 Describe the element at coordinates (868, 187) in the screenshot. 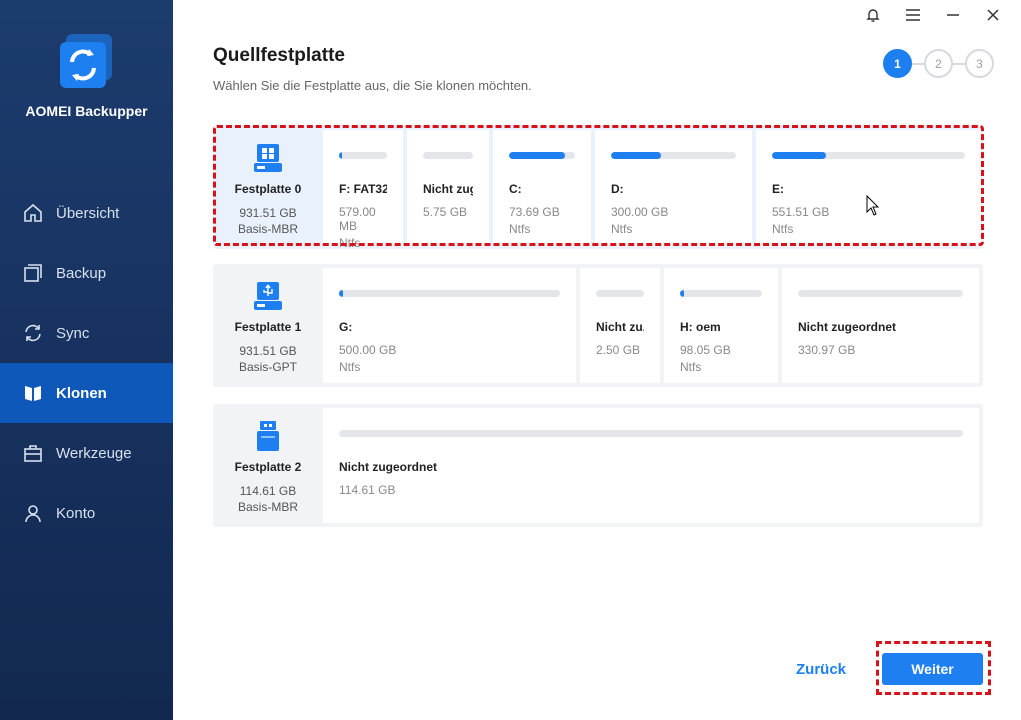

I see `partition-e: E: 551.51 GB Ntfs` at that location.